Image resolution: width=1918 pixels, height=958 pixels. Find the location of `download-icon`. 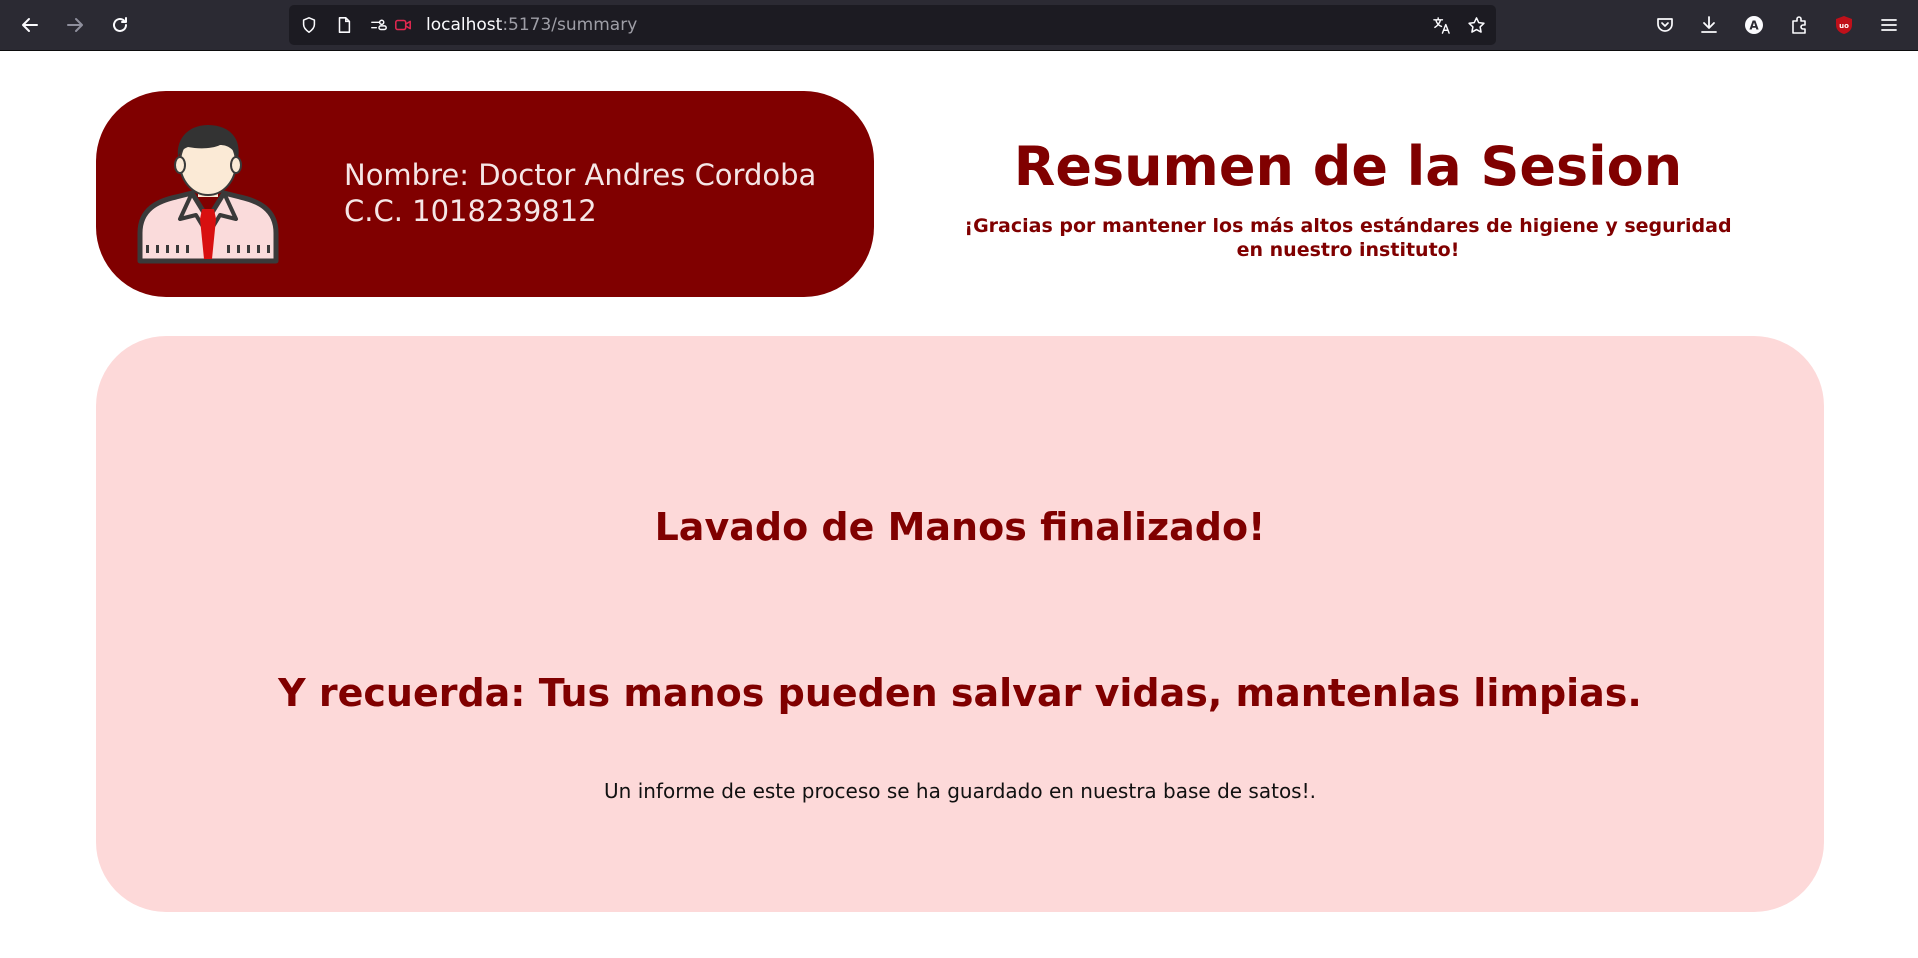

download-icon is located at coordinates (1709, 24).